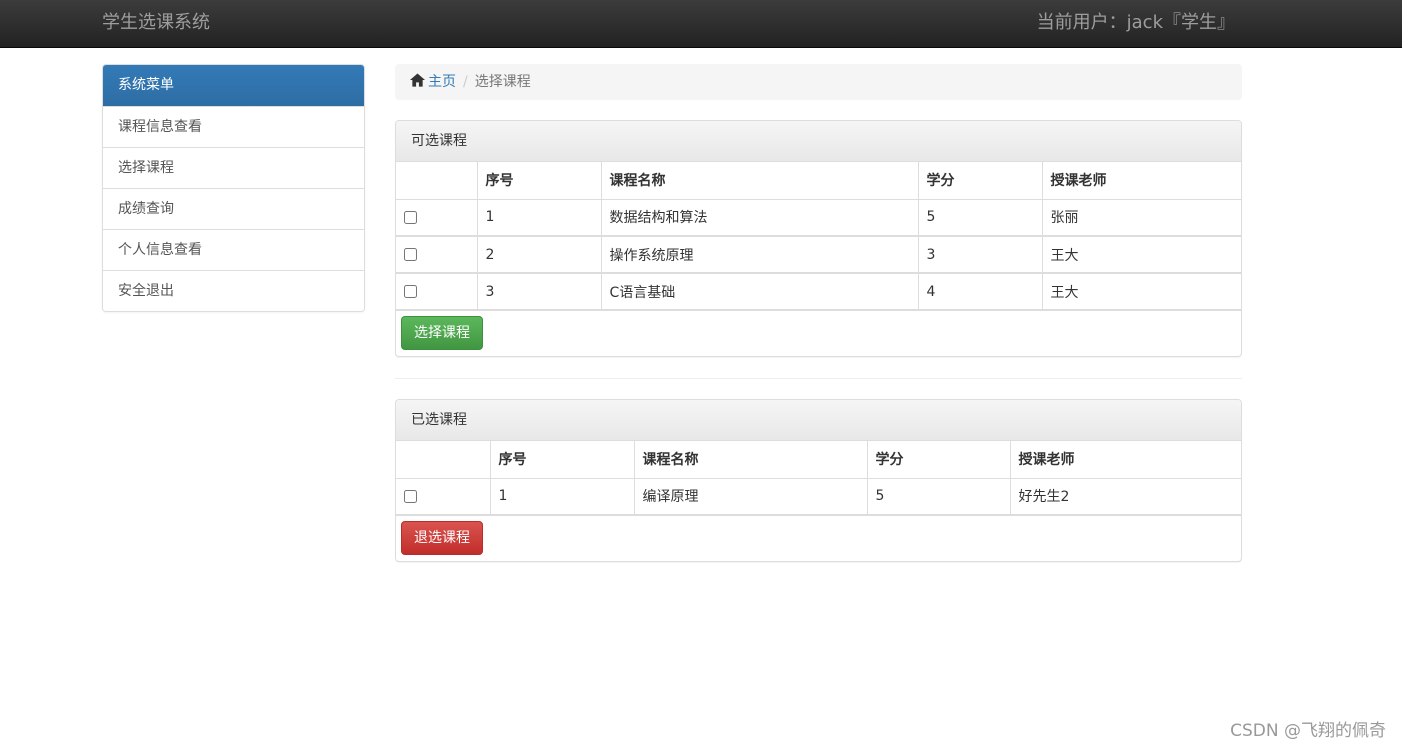 The image size is (1402, 749). What do you see at coordinates (1141, 218) in the screenshot?
I see `cell-teacher: 张丽` at bounding box center [1141, 218].